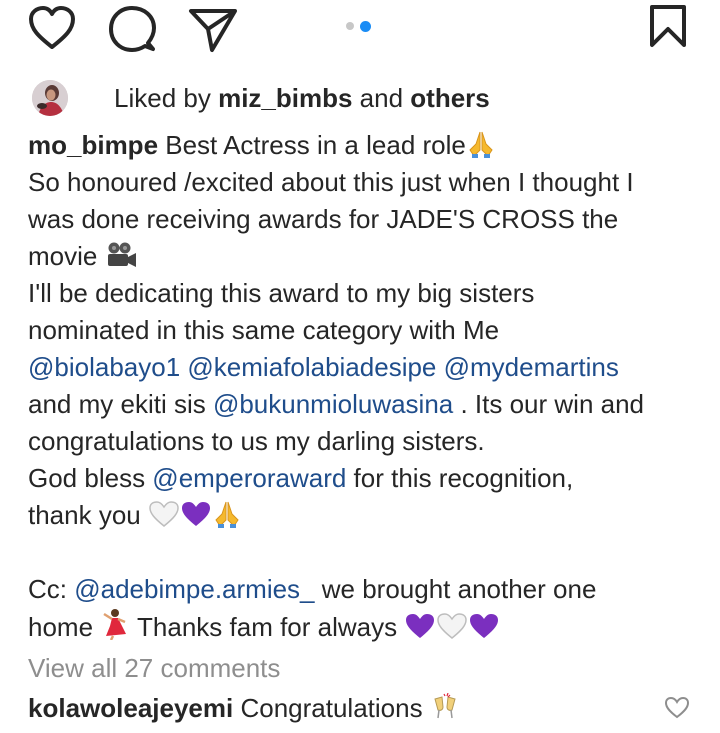 The image size is (720, 733). What do you see at coordinates (677, 708) in the screenshot?
I see `comment-like-heart-icon` at bounding box center [677, 708].